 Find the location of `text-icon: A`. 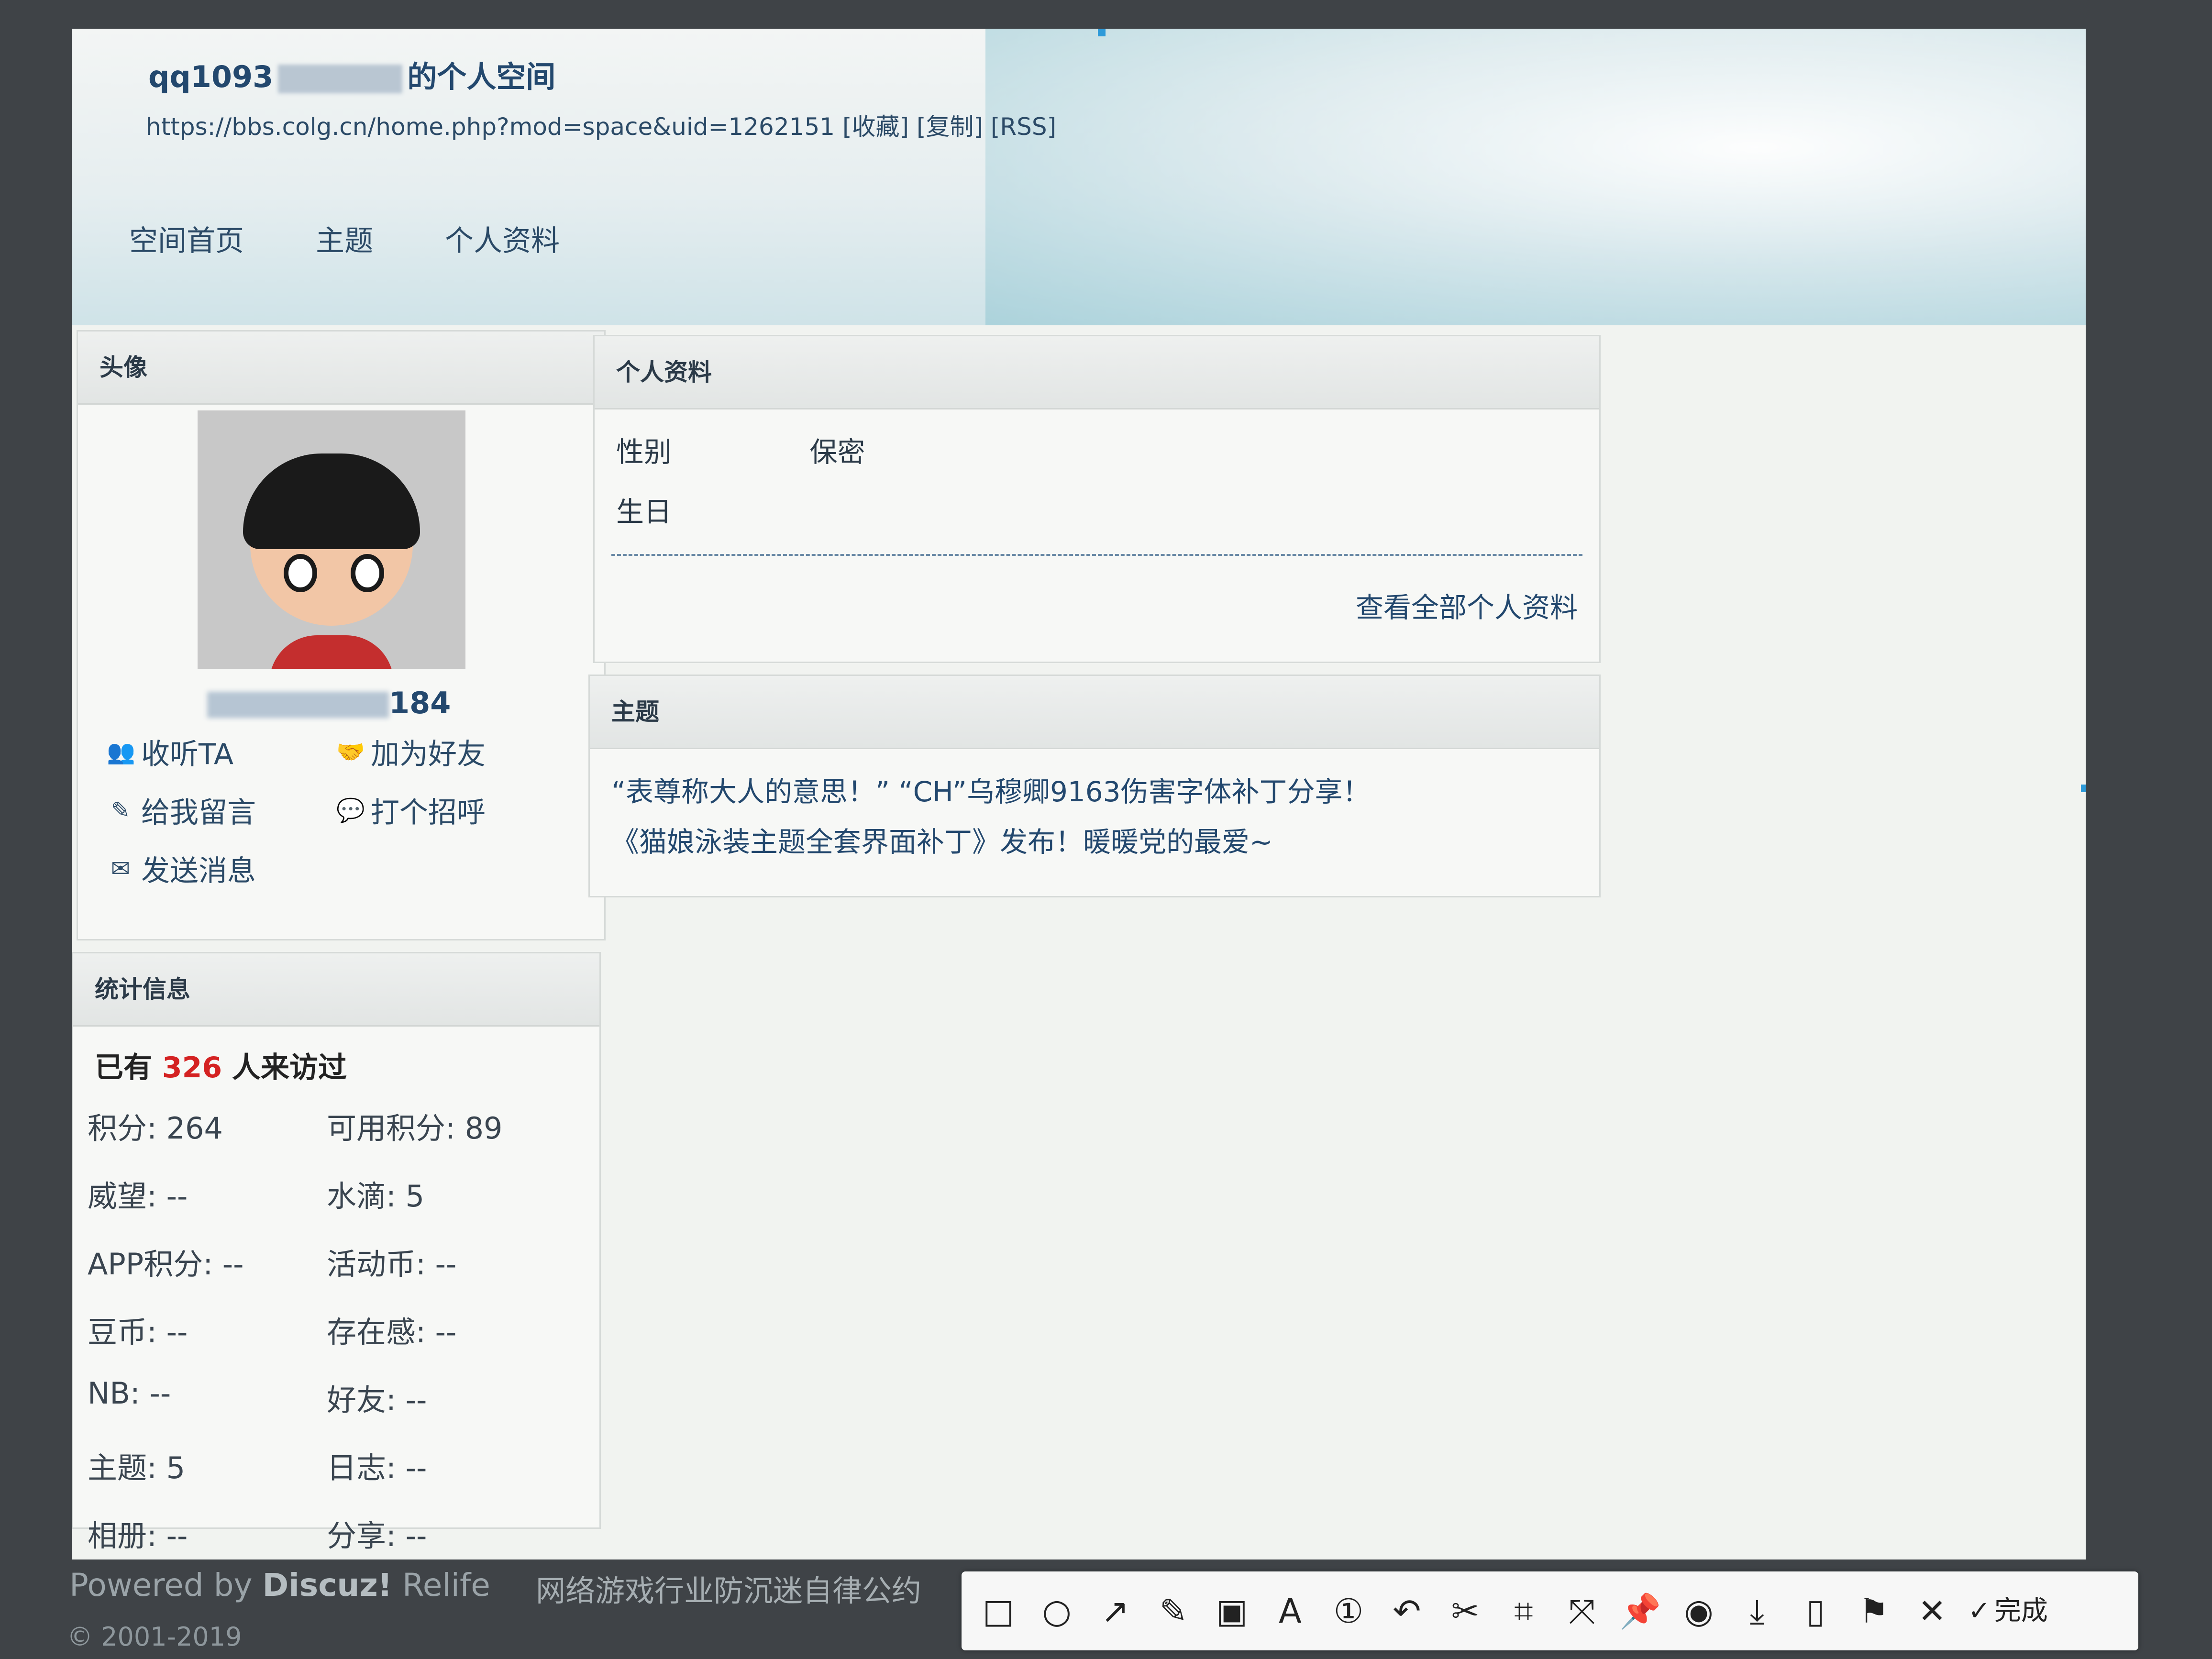

text-icon: A is located at coordinates (1290, 1611).